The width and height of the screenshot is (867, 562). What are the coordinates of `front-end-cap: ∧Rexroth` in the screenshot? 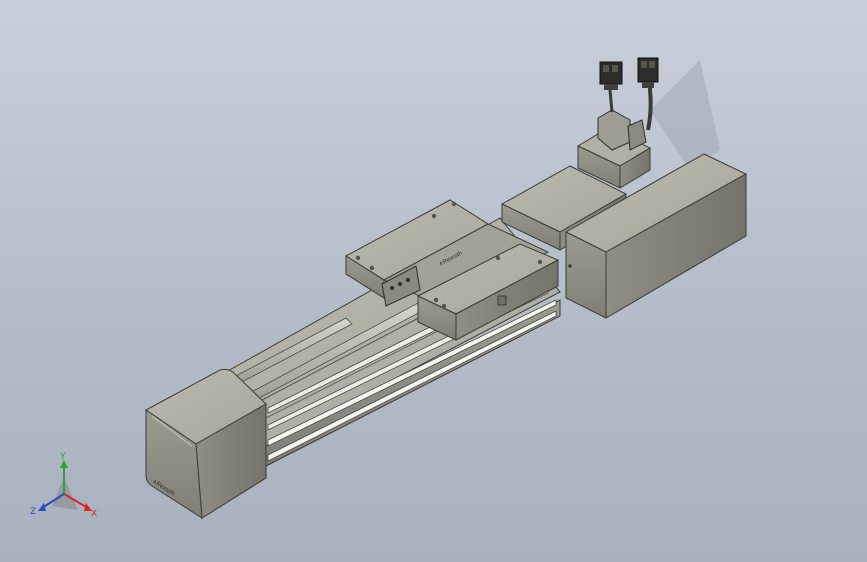 It's located at (206, 443).